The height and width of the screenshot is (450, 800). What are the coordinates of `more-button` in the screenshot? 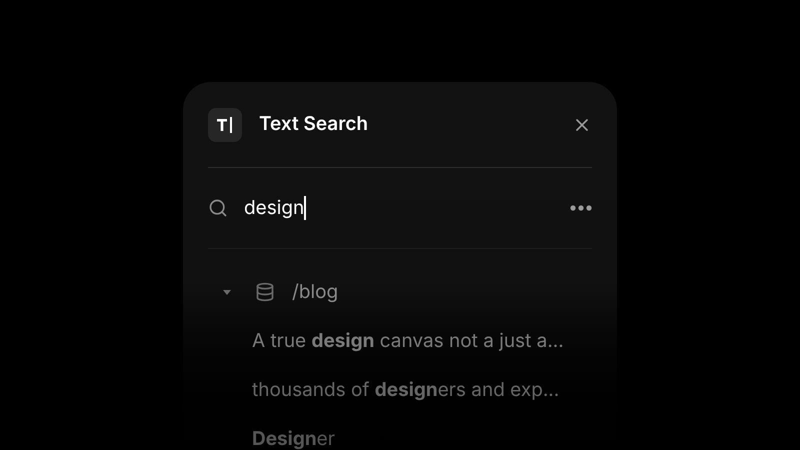 It's located at (581, 208).